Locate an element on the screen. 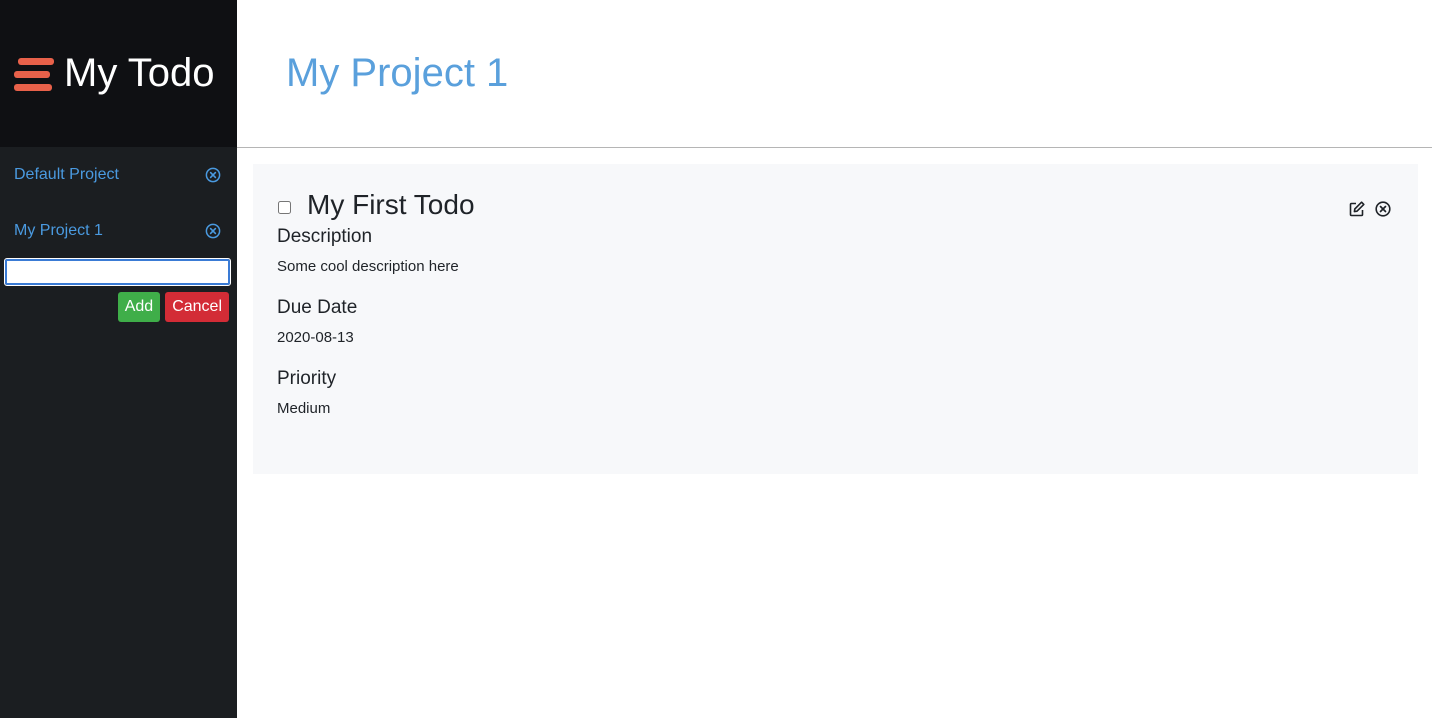  sidebar-item-default-project: Default Project is located at coordinates (118, 175).